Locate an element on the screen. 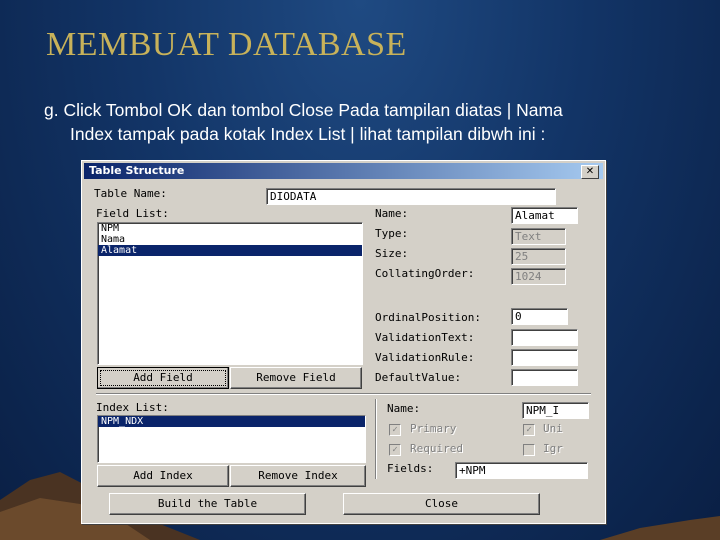  dialog-title: Table Structure is located at coordinates (137, 170).